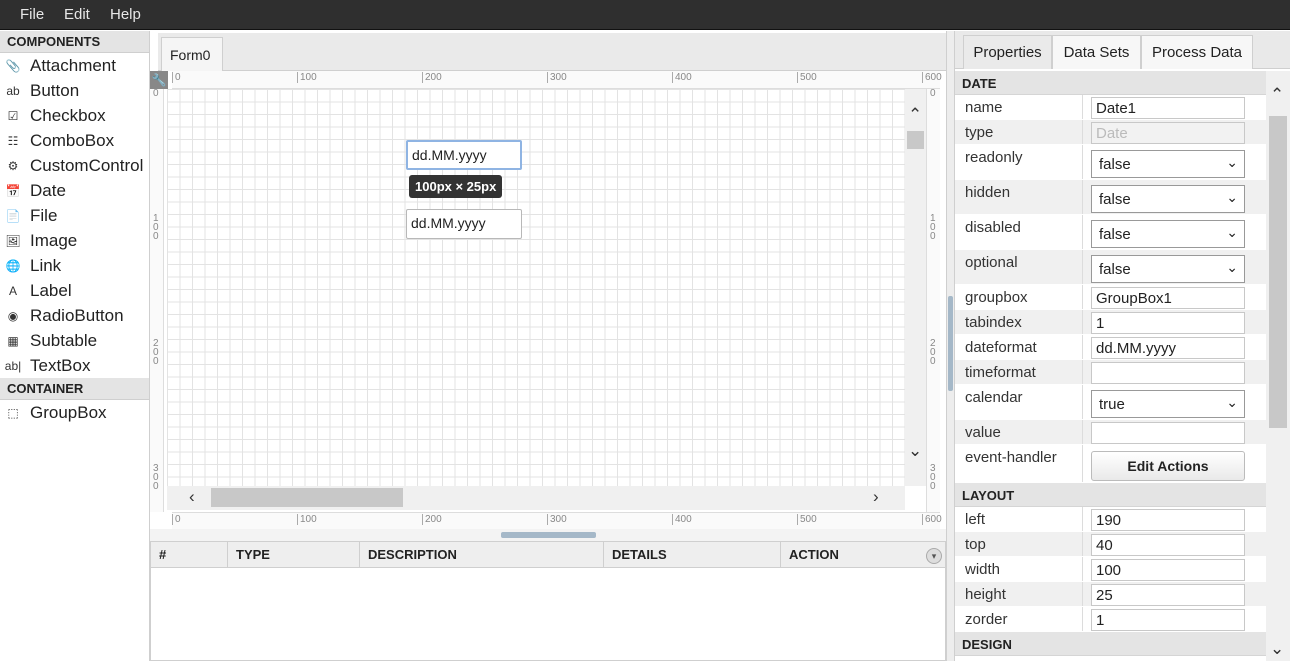 The width and height of the screenshot is (1290, 661). Describe the element at coordinates (915, 451) in the screenshot. I see `scroll-down-icon: ⌄` at that location.